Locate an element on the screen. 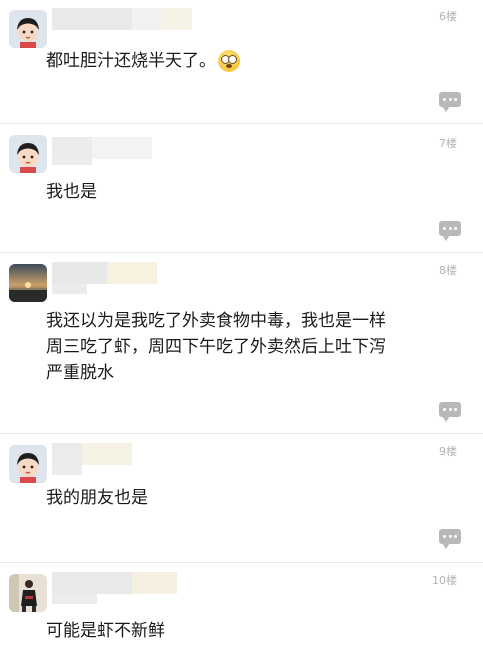  comment-line: 严重脱水 is located at coordinates (80, 373).